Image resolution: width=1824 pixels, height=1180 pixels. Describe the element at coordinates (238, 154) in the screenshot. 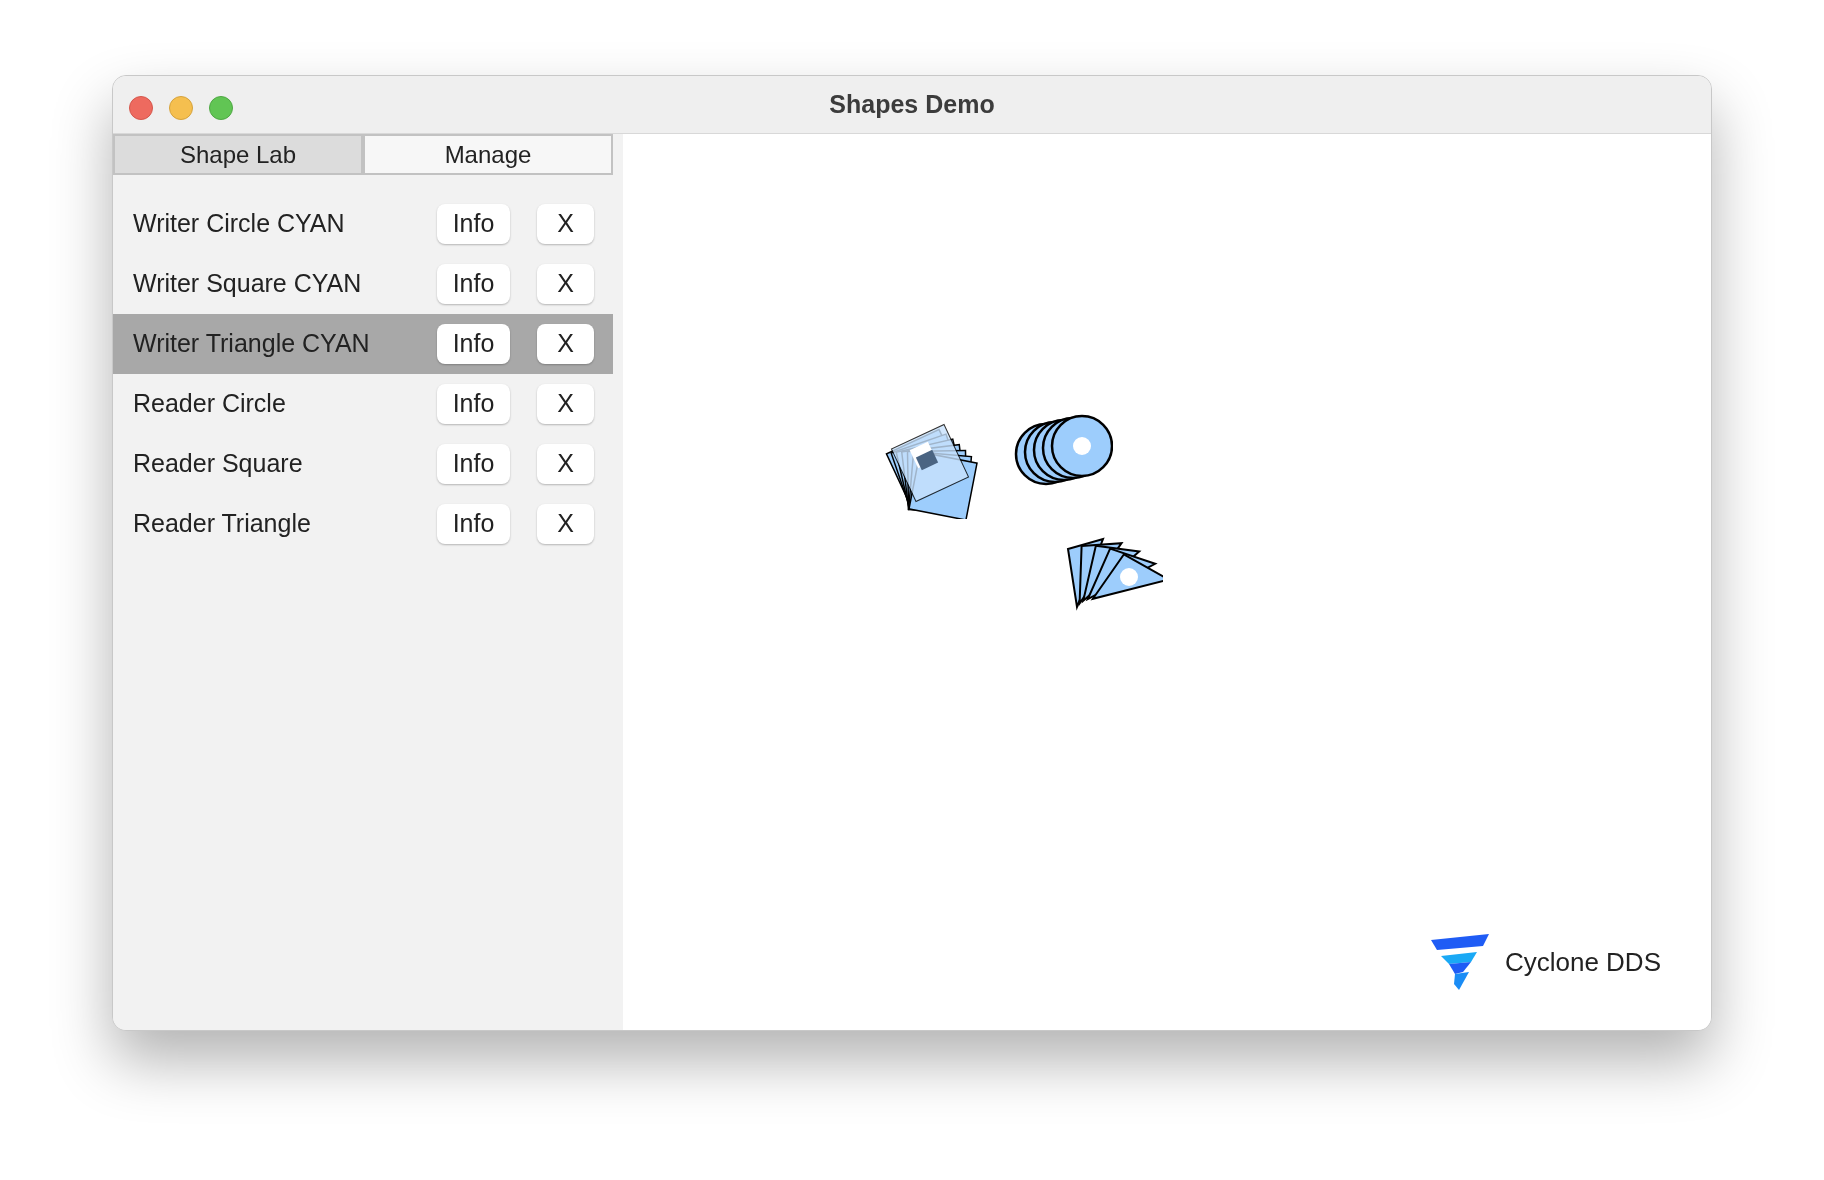

I see `tab: Shape Lab` at that location.